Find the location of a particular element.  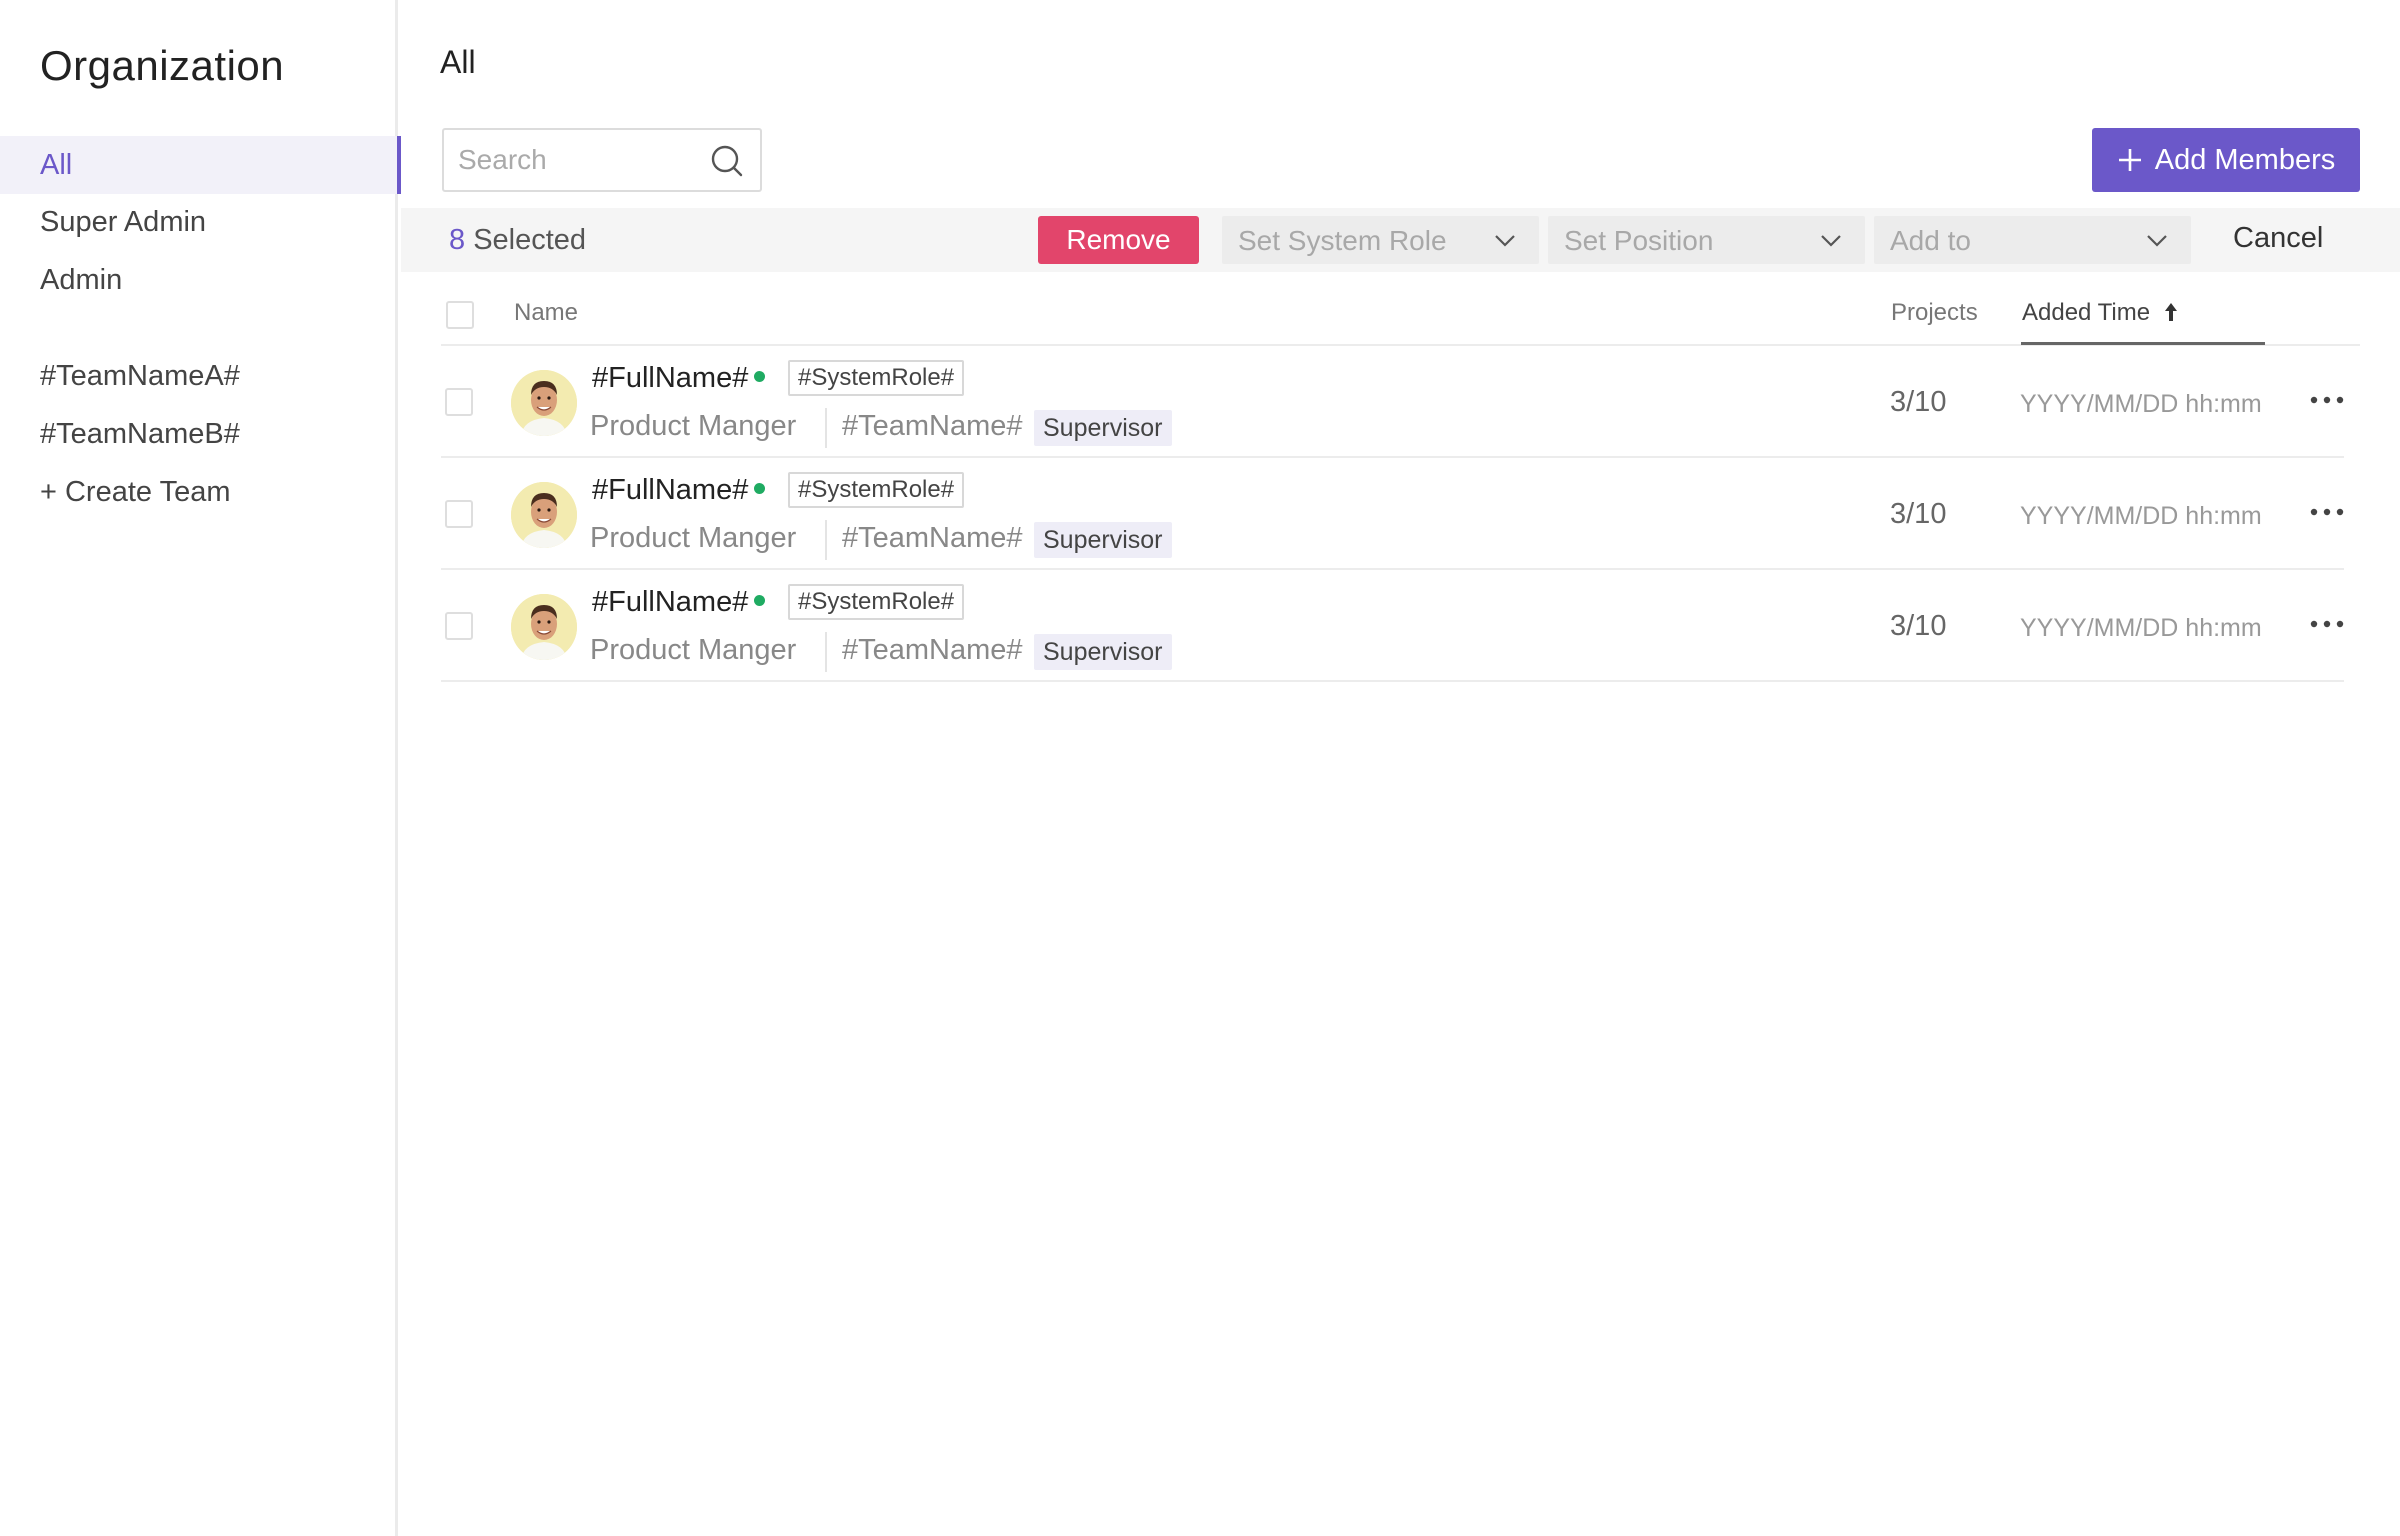

selected-count: 8 Selected is located at coordinates (517, 240).